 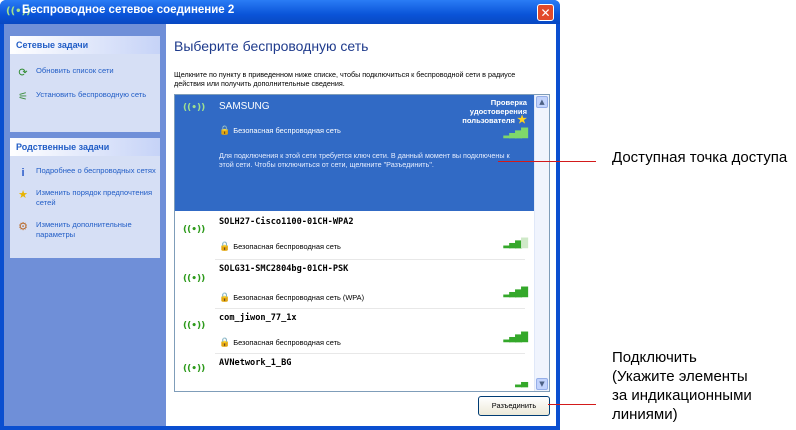 I want to click on network-name: SOLH27-Cisco1100-01CH-WPA2, so click(x=286, y=222).